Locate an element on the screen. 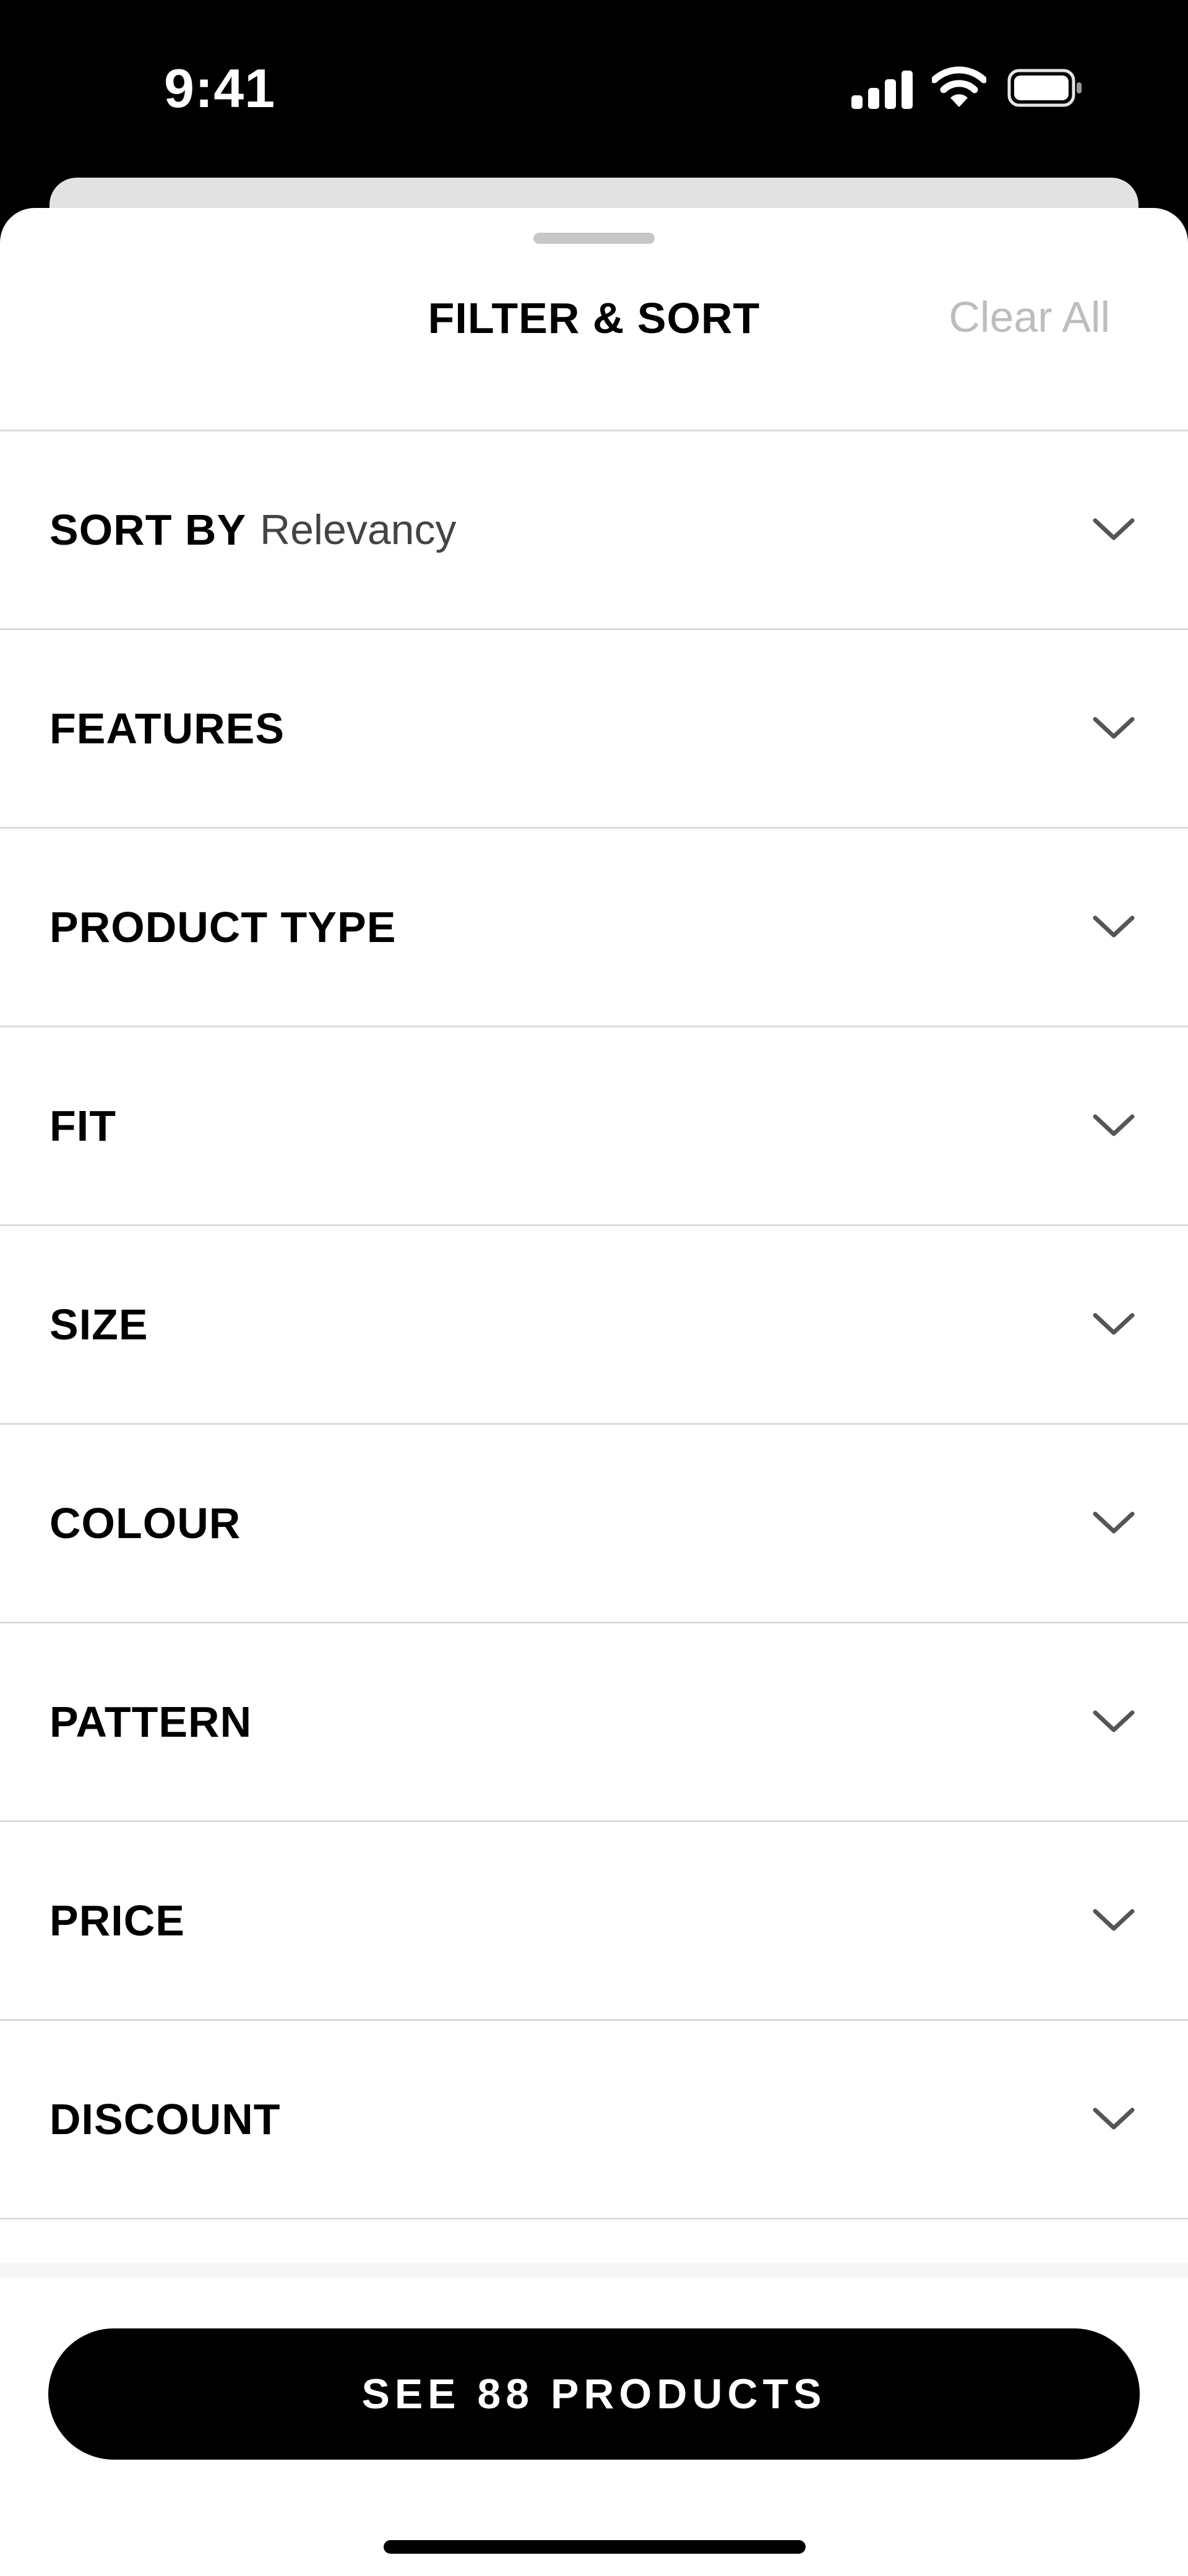  filter-row-fit: FIT is located at coordinates (594, 1126).